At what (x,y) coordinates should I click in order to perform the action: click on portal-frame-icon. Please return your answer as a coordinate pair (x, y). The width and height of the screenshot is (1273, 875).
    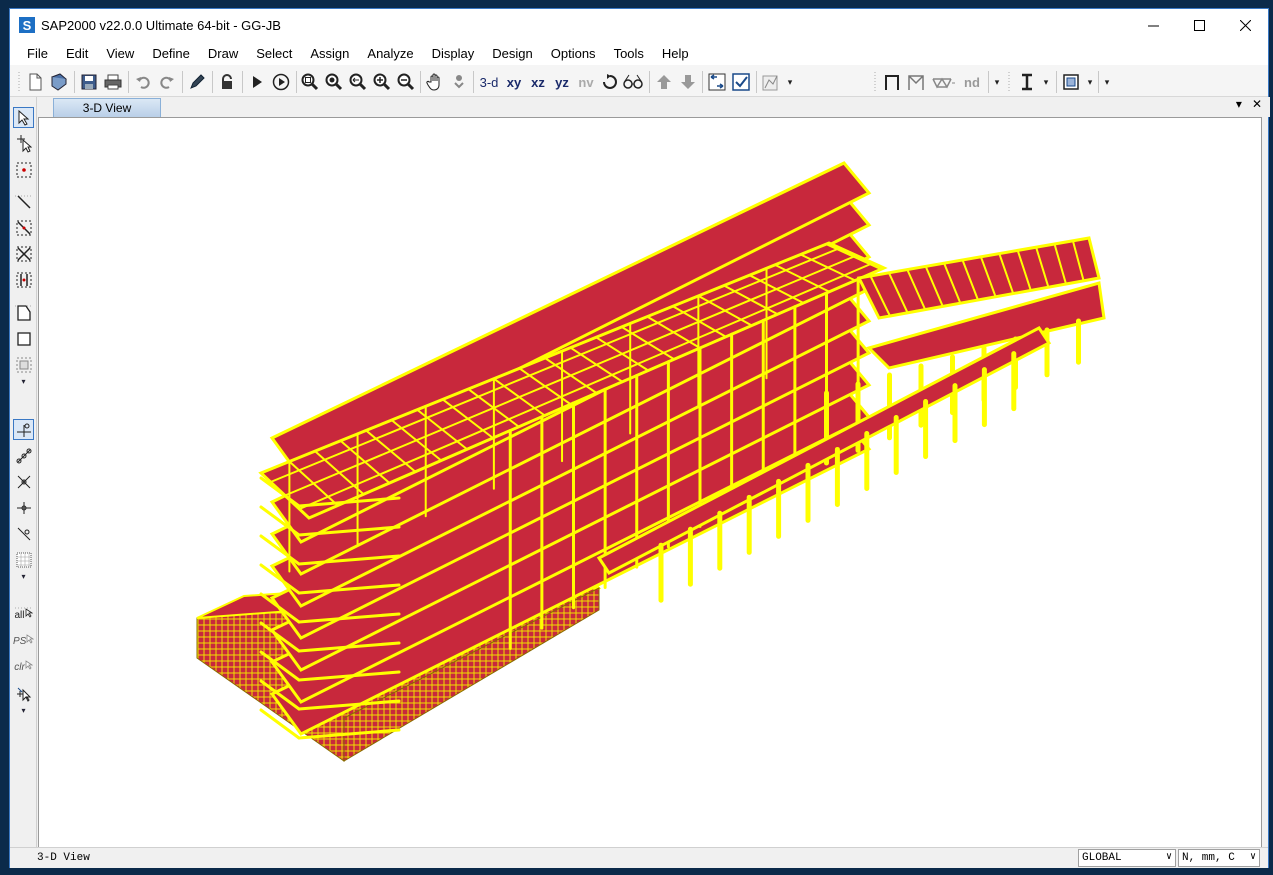
    Looking at the image, I should click on (892, 82).